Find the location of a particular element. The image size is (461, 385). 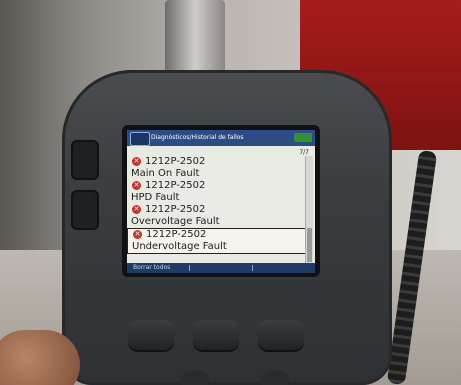

softkey-clear-all: Borrar todos is located at coordinates (151, 268).